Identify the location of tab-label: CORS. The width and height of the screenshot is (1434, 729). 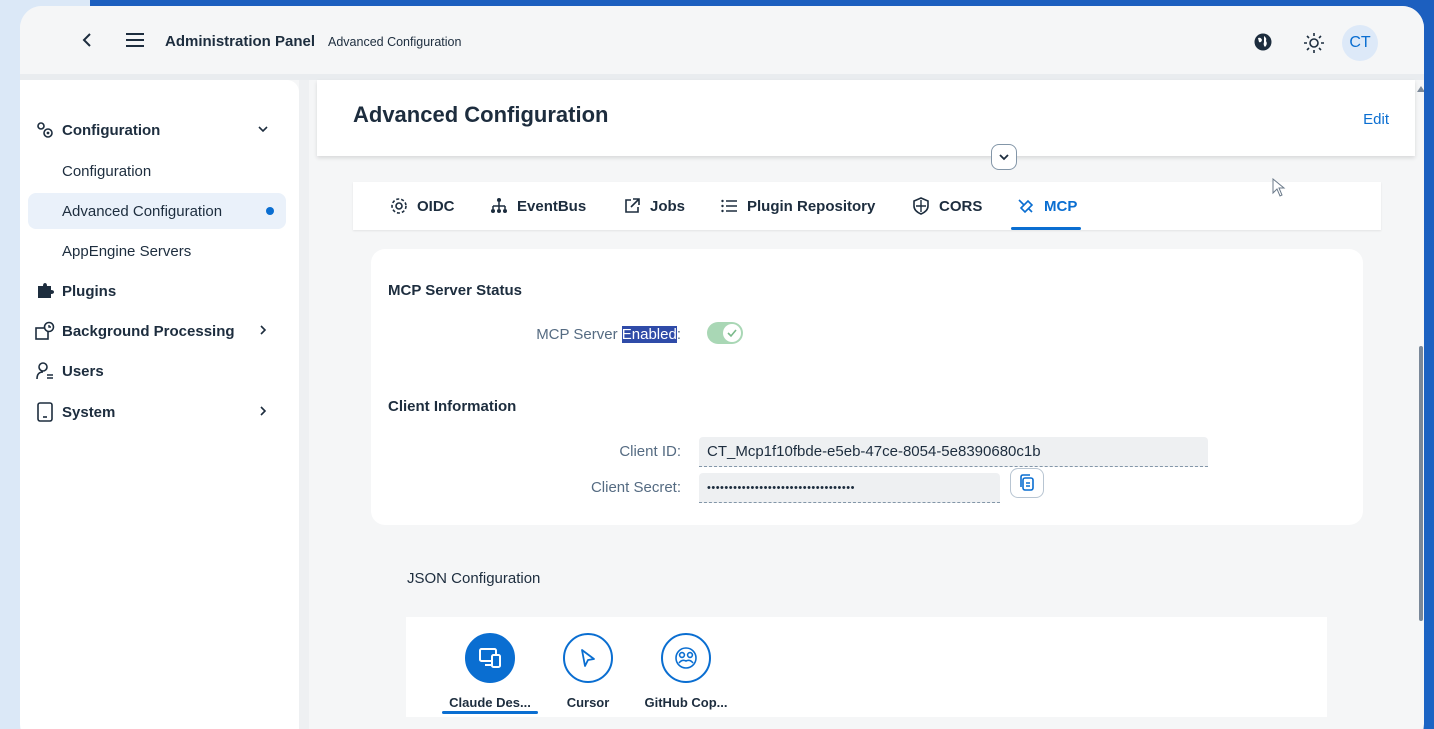
(961, 206).